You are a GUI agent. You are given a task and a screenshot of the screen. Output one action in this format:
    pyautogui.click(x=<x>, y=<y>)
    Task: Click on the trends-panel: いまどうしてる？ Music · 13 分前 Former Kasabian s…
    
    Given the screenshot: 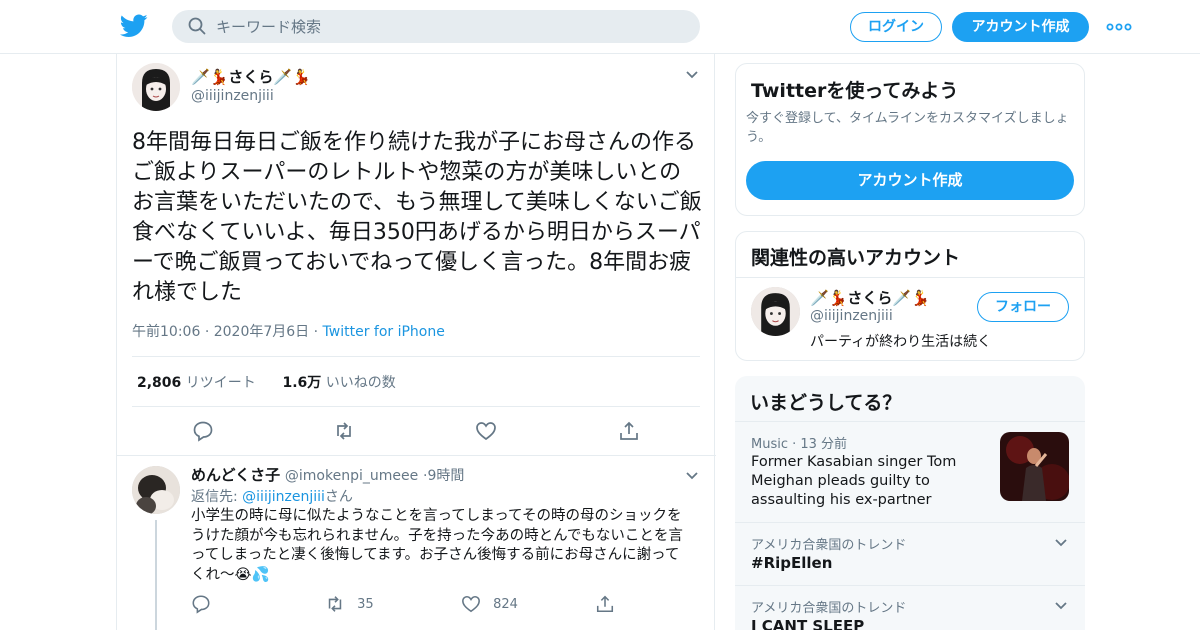 What is the action you would take?
    pyautogui.click(x=910, y=503)
    